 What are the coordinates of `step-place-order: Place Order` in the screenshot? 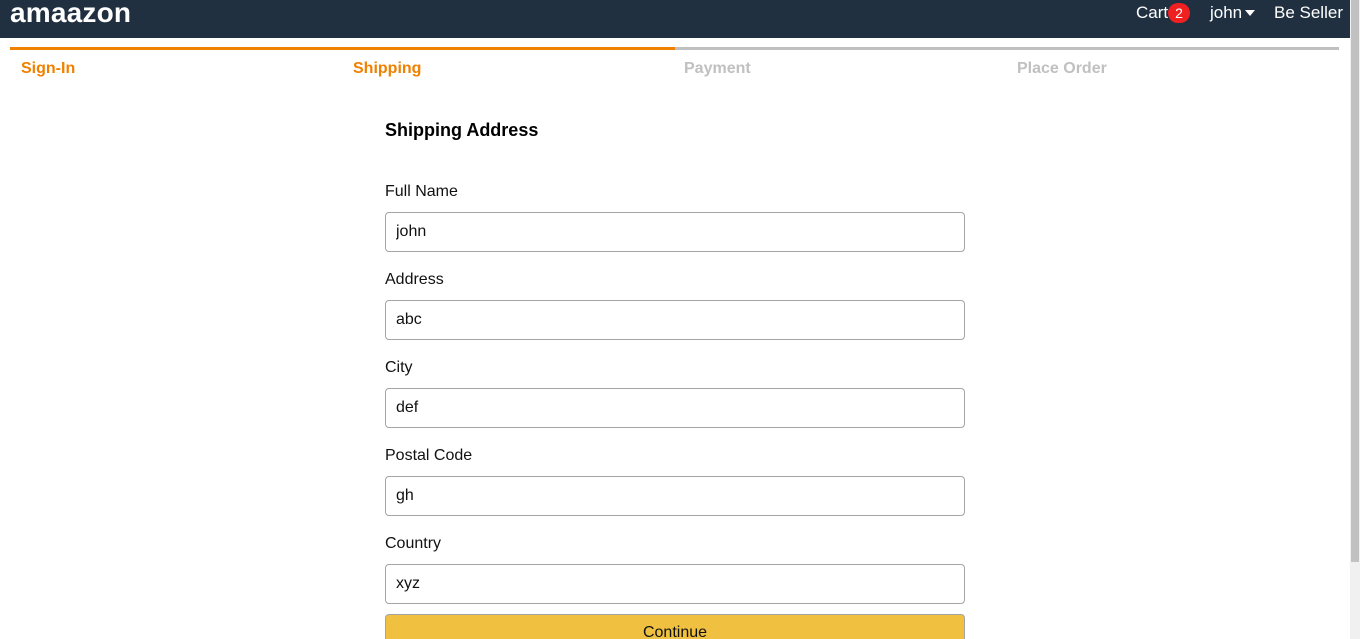 It's located at (1062, 68).